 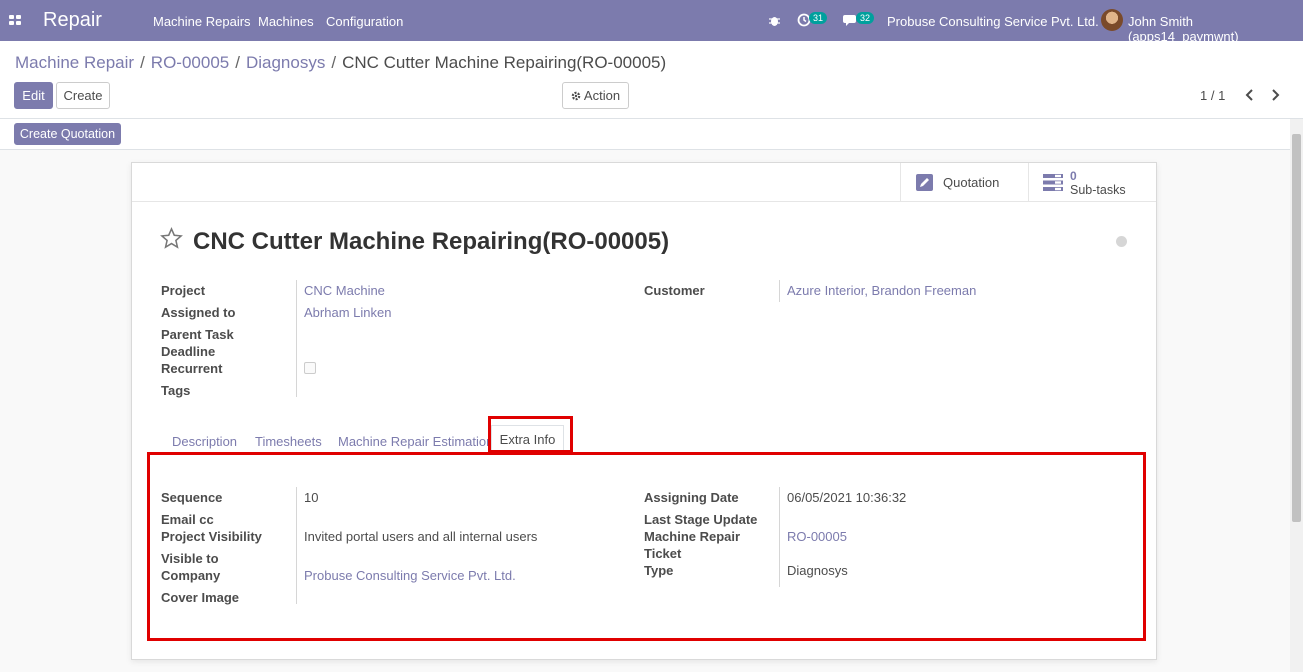 What do you see at coordinates (347, 312) in the screenshot?
I see `value-assigned-to: Abrham Linken` at bounding box center [347, 312].